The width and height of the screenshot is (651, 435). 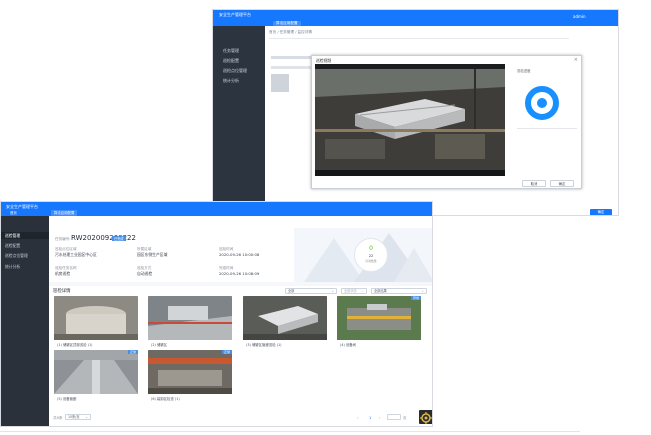 I want to click on inspection-card: 正常 (5) 设备管廊, so click(x=96, y=376).